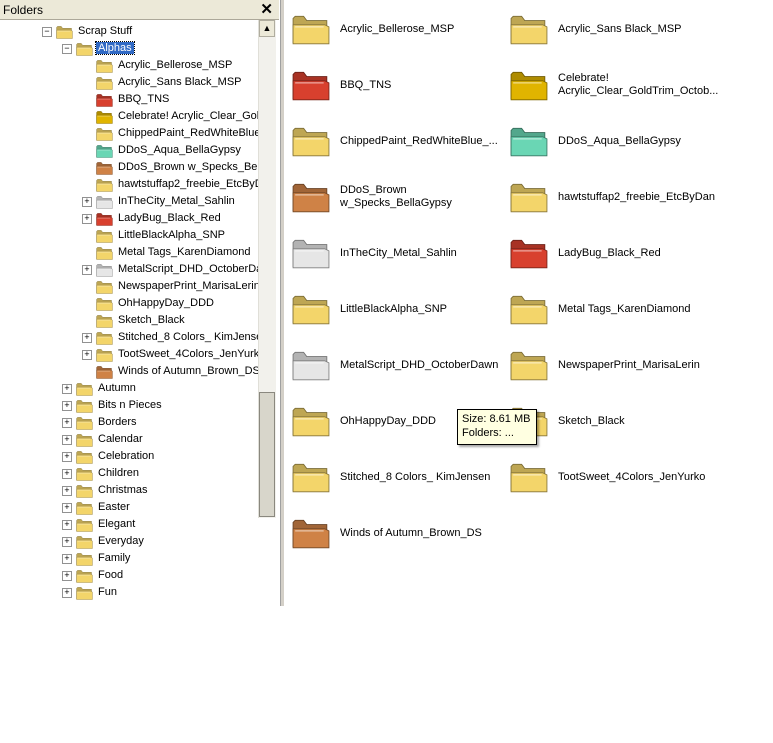 This screenshot has height=743, width=773. Describe the element at coordinates (170, 355) in the screenshot. I see `tree-item: + TootSweet_4Colors_JenYurko` at that location.